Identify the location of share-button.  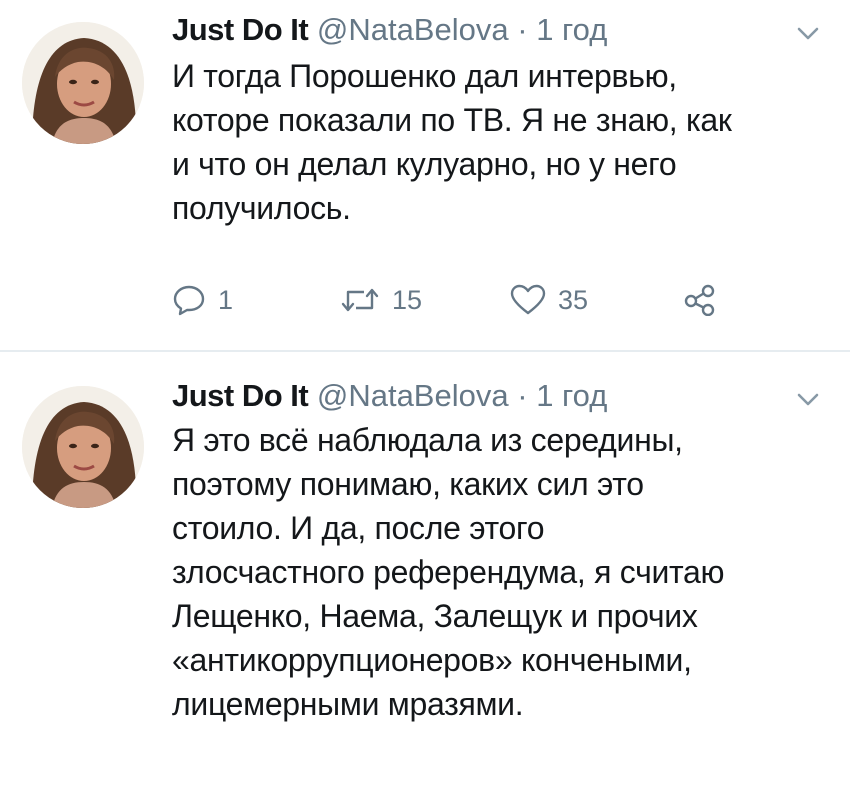
(699, 300).